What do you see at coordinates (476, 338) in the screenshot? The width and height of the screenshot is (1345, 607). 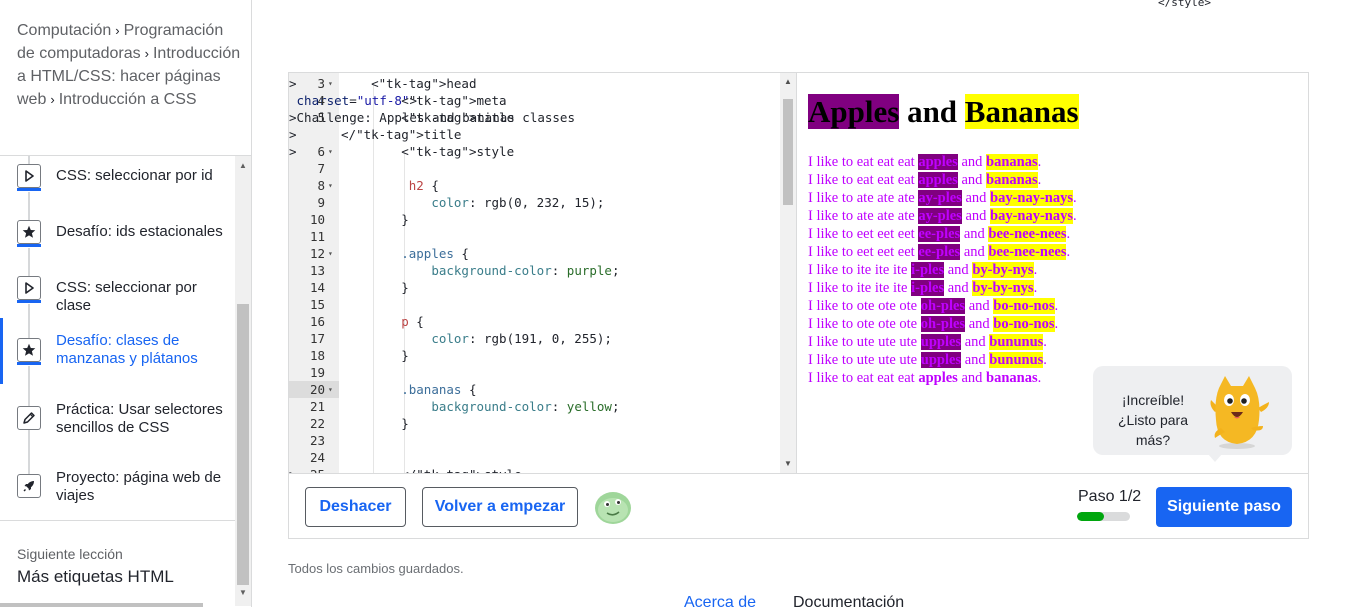 I see `code-text: color: rgb(191, 0, 255);` at bounding box center [476, 338].